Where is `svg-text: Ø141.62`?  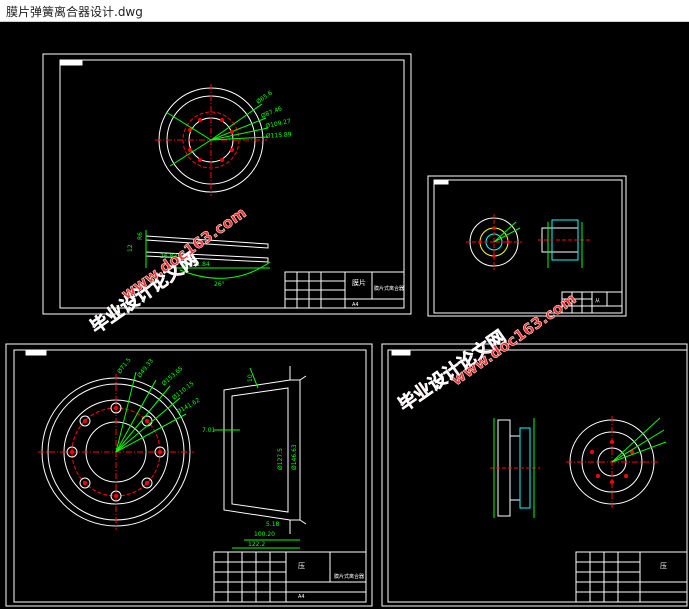 svg-text: Ø141.62 is located at coordinates (189, 406).